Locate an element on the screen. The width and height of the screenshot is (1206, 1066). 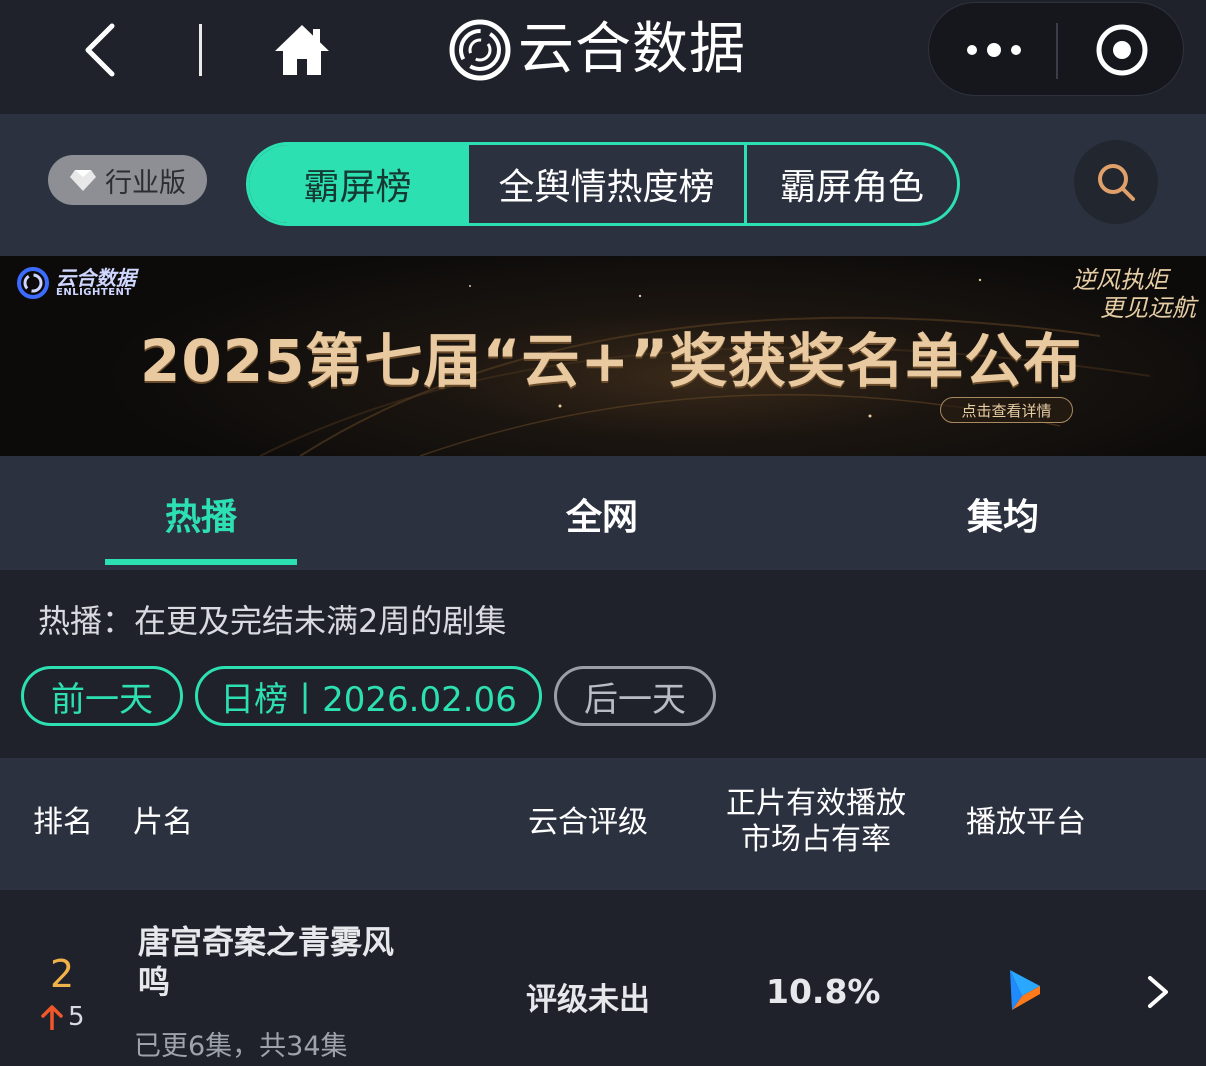
rank-value: 2 is located at coordinates (62, 974).